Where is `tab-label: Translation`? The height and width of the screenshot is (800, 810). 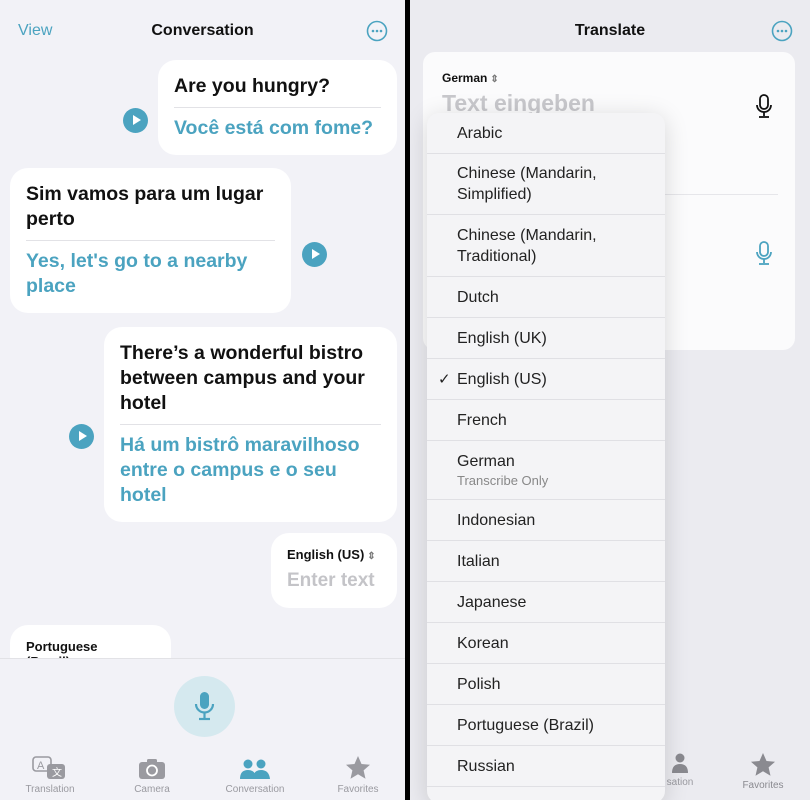
tab-label: Translation is located at coordinates (50, 789).